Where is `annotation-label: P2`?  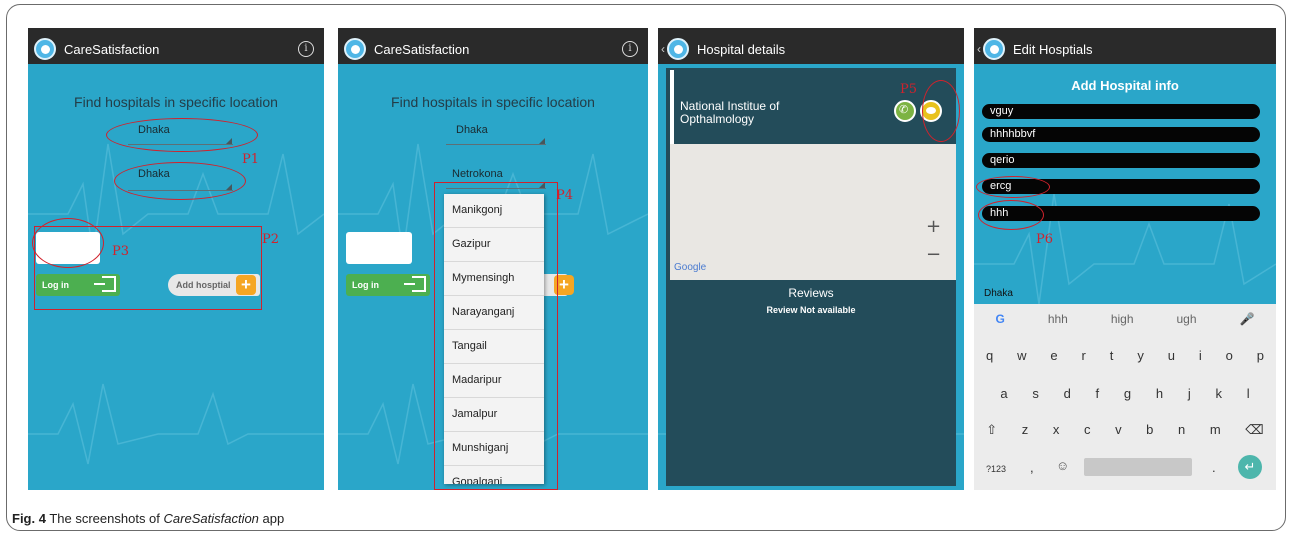 annotation-label: P2 is located at coordinates (271, 239).